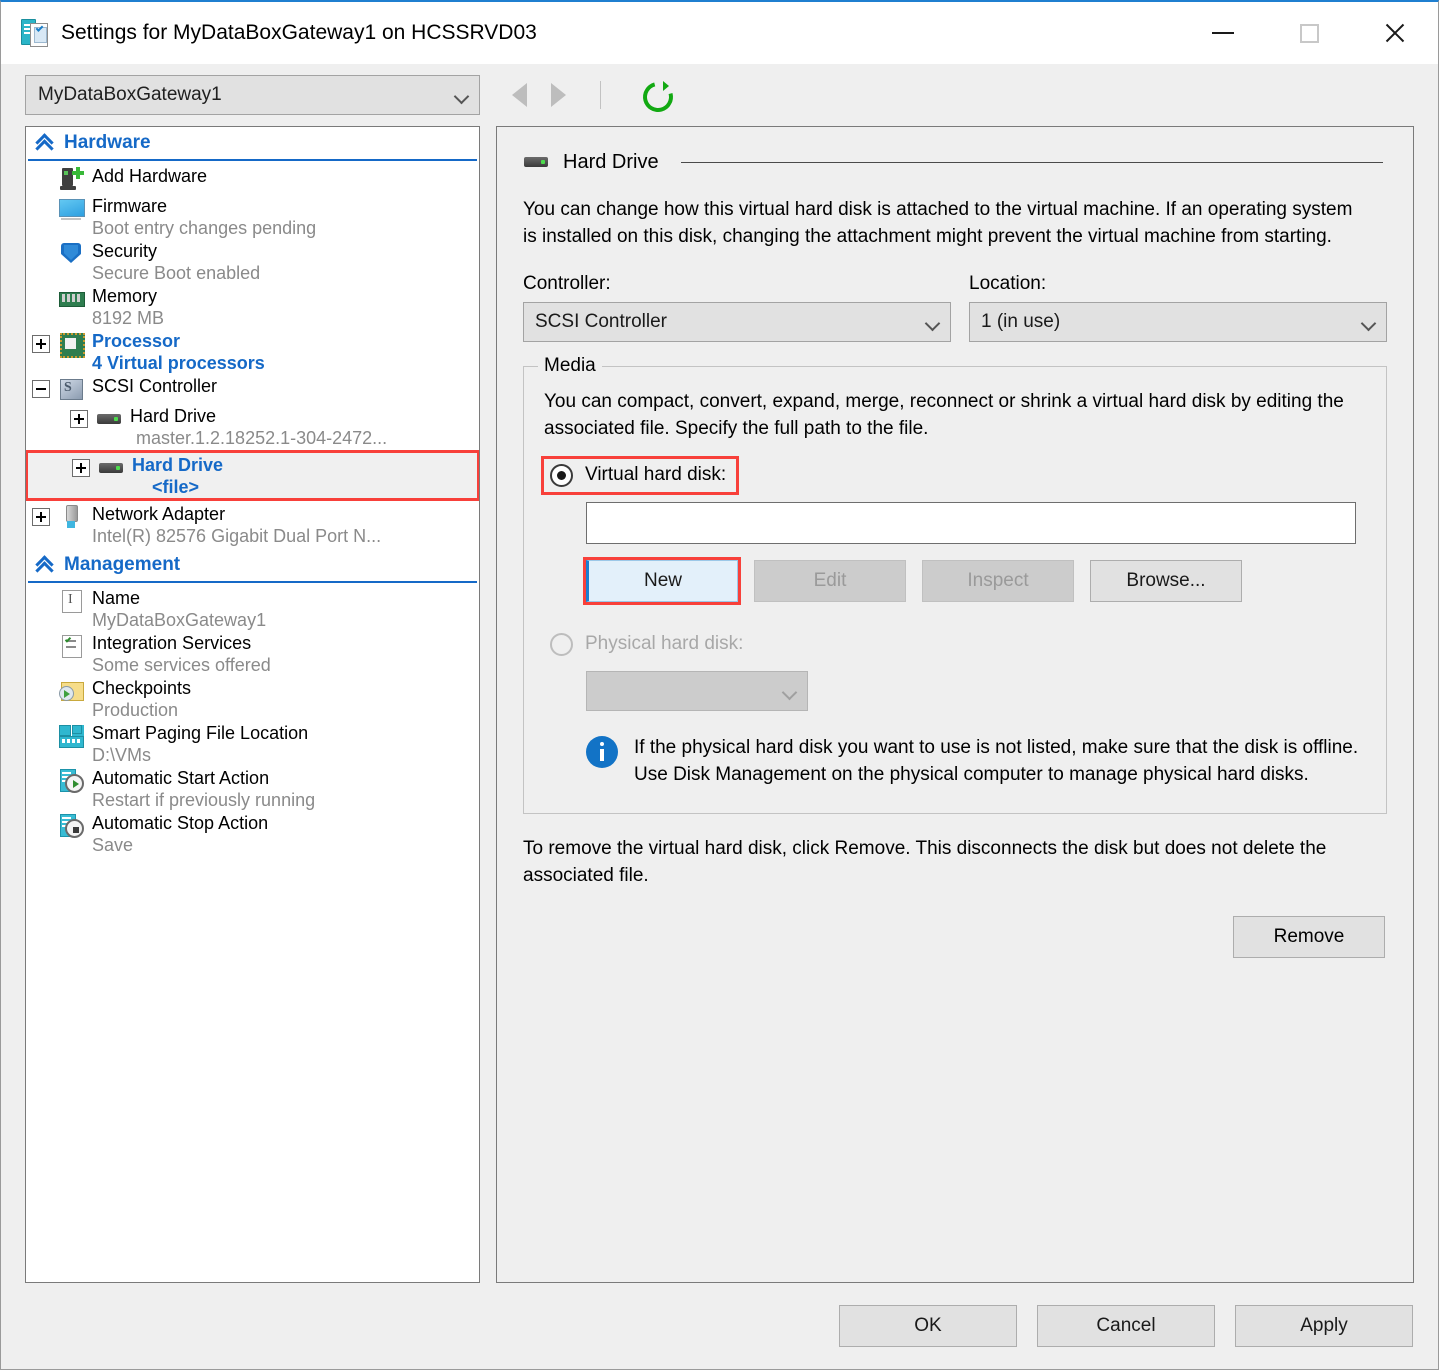 The height and width of the screenshot is (1370, 1439). What do you see at coordinates (1126, 1326) in the screenshot?
I see `cancel-button: Cancel` at bounding box center [1126, 1326].